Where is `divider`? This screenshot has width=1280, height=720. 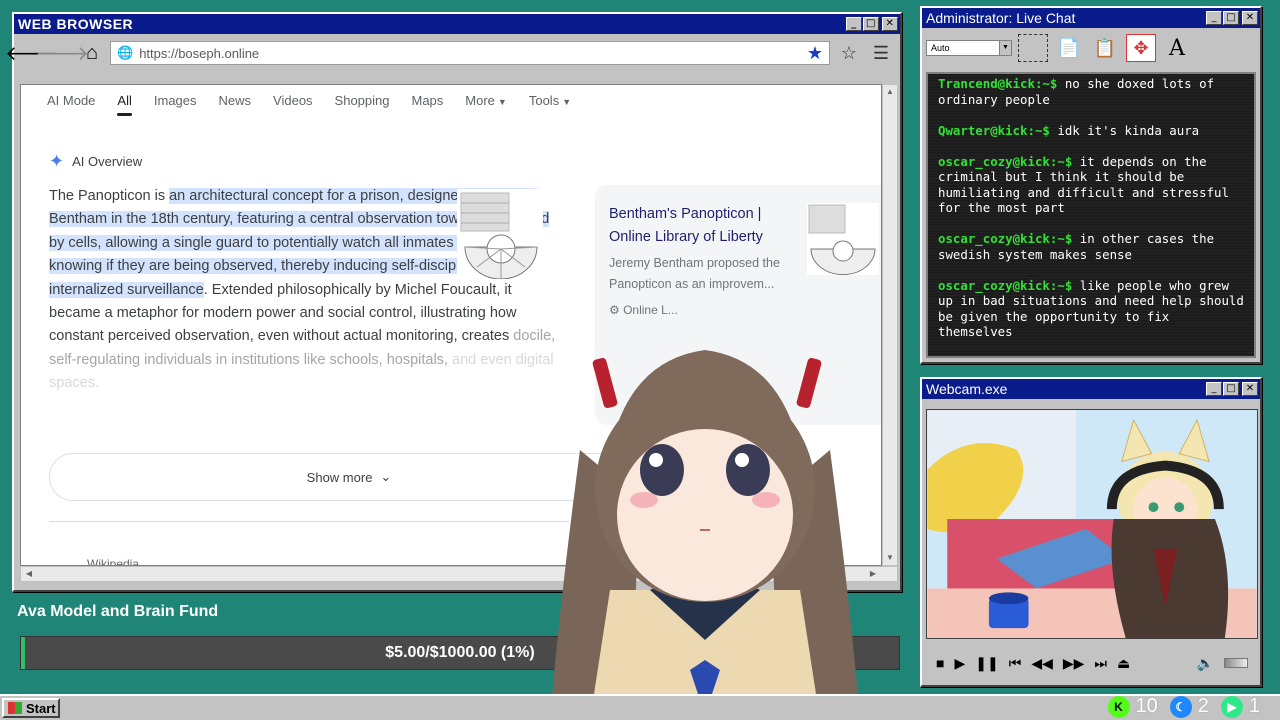 divider is located at coordinates (309, 521).